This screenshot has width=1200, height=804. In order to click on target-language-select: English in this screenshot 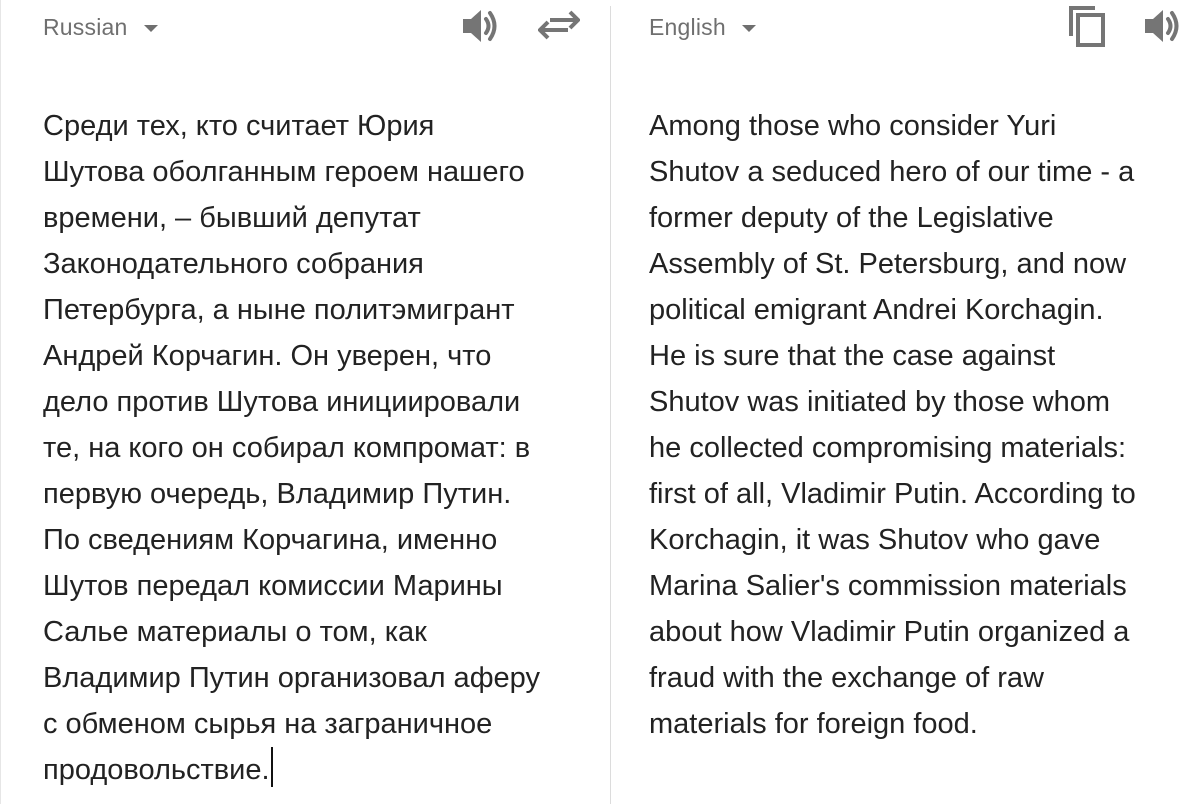, I will do `click(702, 27)`.